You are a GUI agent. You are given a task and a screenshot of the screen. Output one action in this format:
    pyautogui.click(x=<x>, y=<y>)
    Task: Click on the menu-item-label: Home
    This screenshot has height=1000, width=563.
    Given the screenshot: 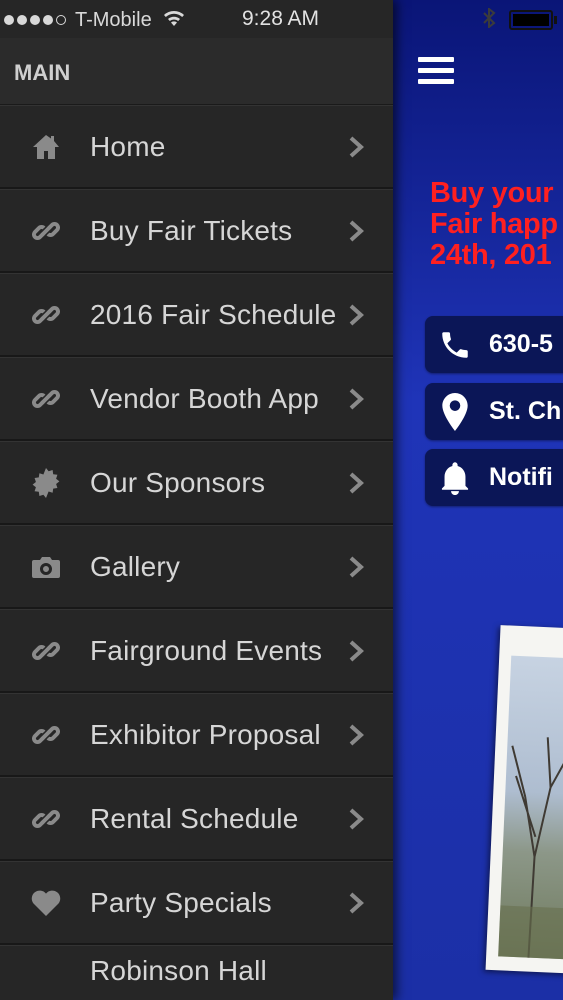 What is the action you would take?
    pyautogui.click(x=128, y=146)
    